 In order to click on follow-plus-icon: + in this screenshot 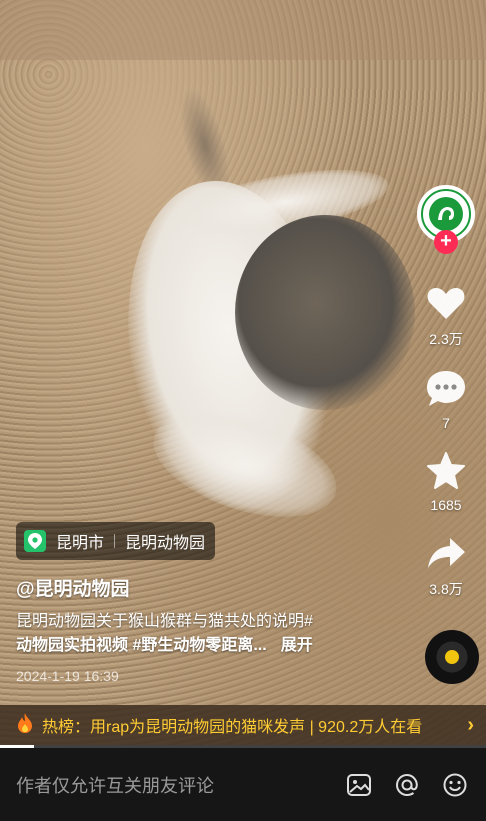, I will do `click(446, 242)`.